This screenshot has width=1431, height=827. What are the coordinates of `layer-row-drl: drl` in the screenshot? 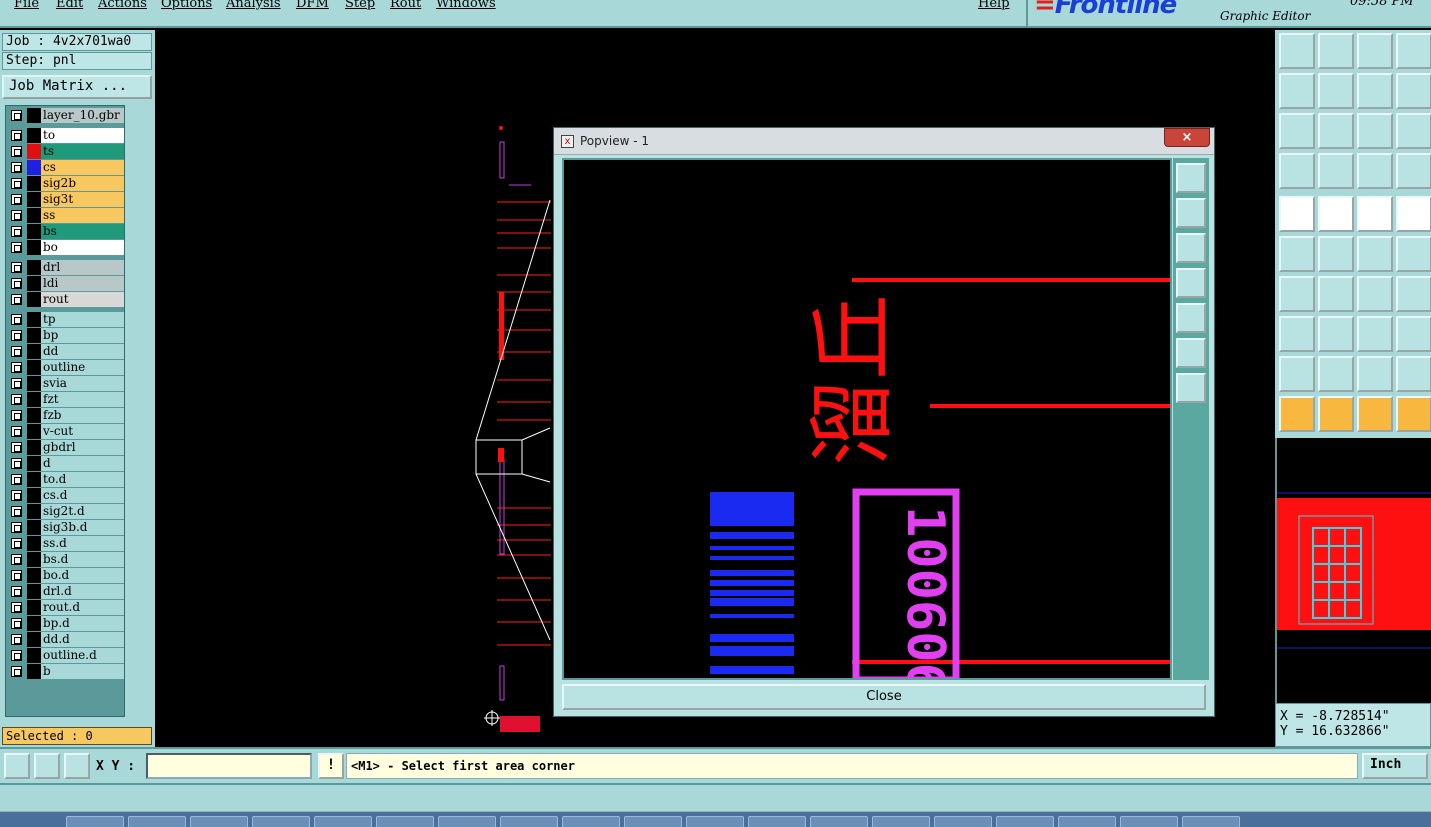 It's located at (66, 267).